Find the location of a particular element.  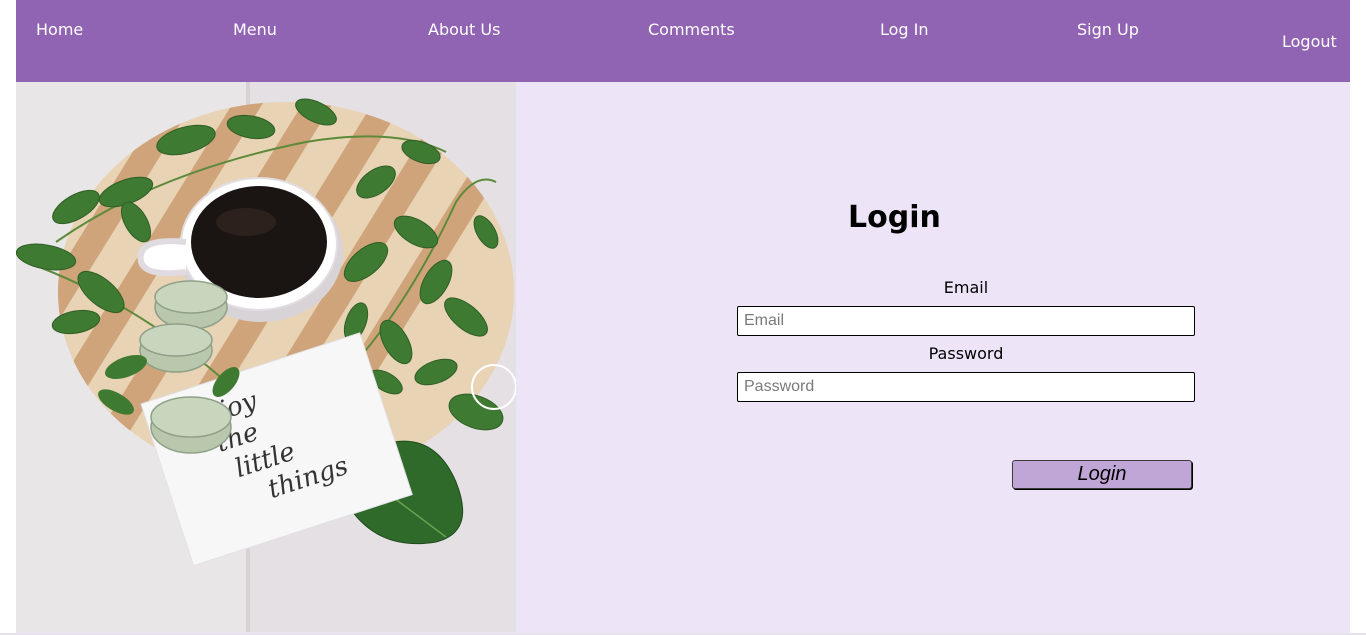

nav-menu-link: Menu is located at coordinates (255, 29).